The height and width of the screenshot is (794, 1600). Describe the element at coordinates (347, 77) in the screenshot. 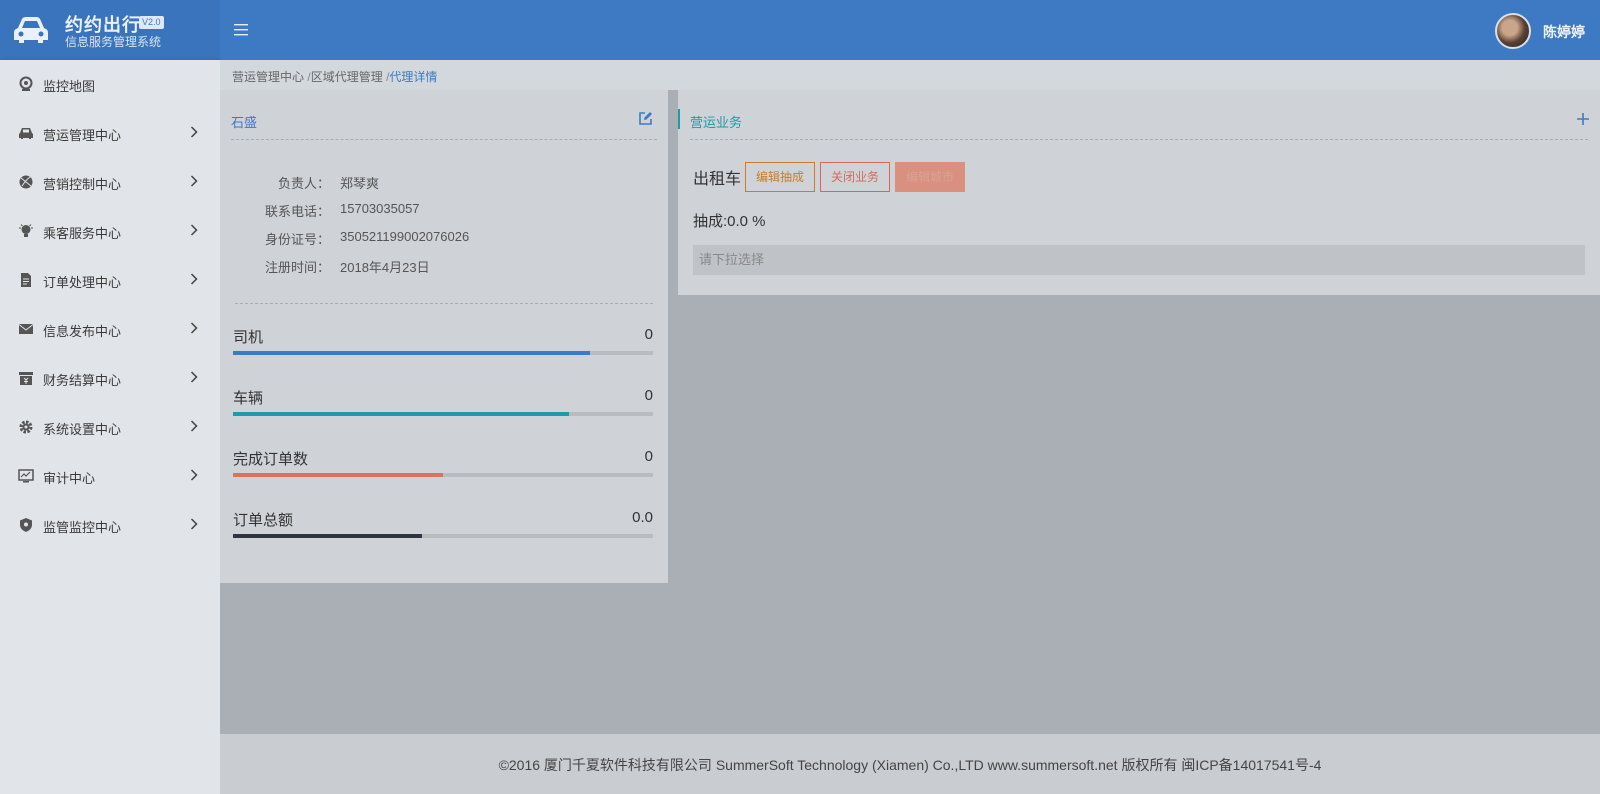

I see `breadcrumb-item-region-agent: 区域代理管理` at that location.